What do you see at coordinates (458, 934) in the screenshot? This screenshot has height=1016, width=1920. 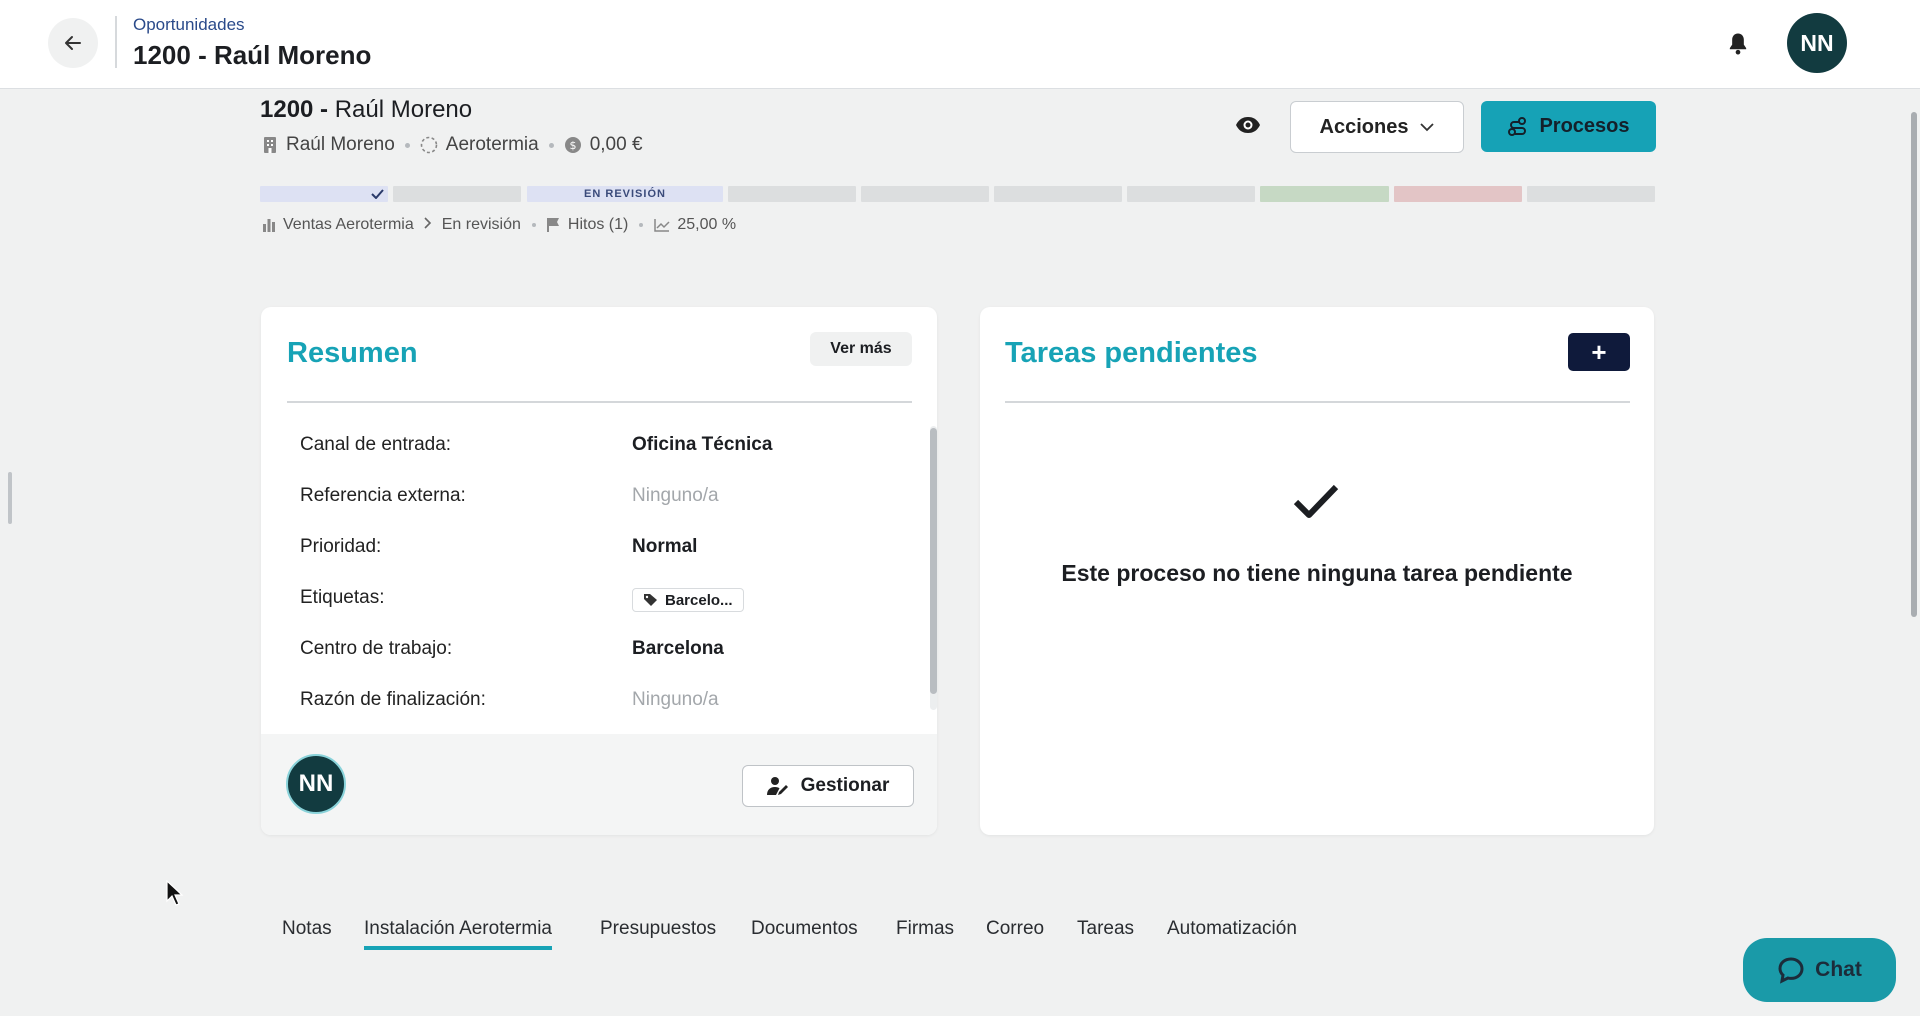 I see `tab-instalacion-aerotermia: Instalación Aerotermia` at bounding box center [458, 934].